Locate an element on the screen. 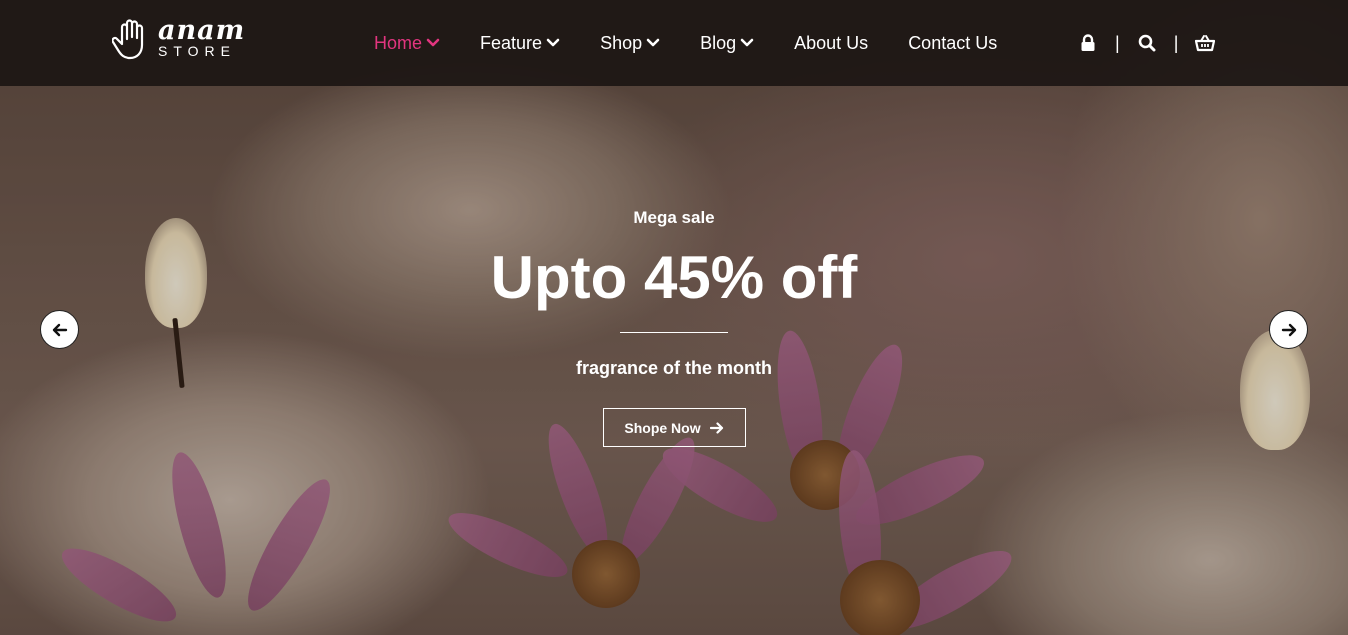 Image resolution: width=1348 pixels, height=635 pixels. basket-icon is located at coordinates (1205, 43).